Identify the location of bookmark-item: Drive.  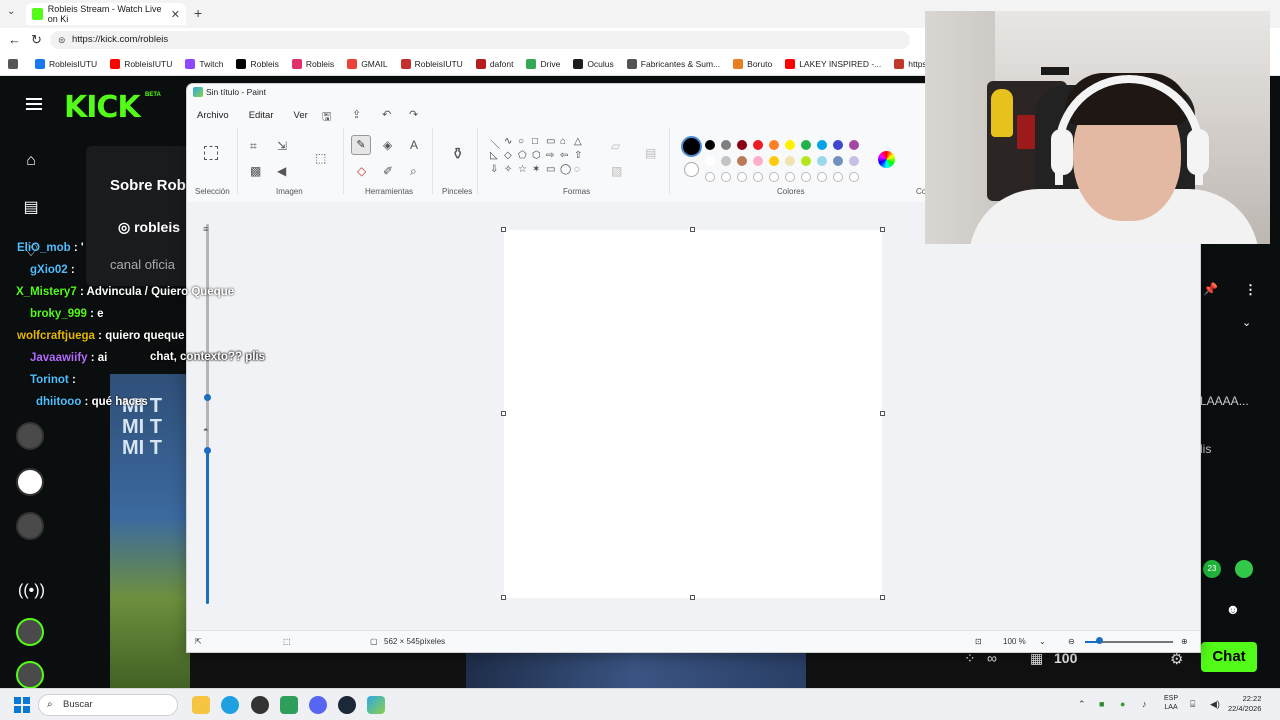
(543, 63).